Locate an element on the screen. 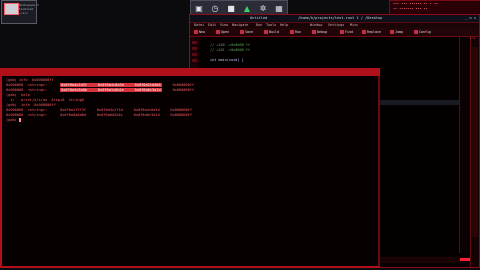 The image size is (480, 270). tray-line-1: ••• ••• •••••• •• • •• is located at coordinates (415, 4).